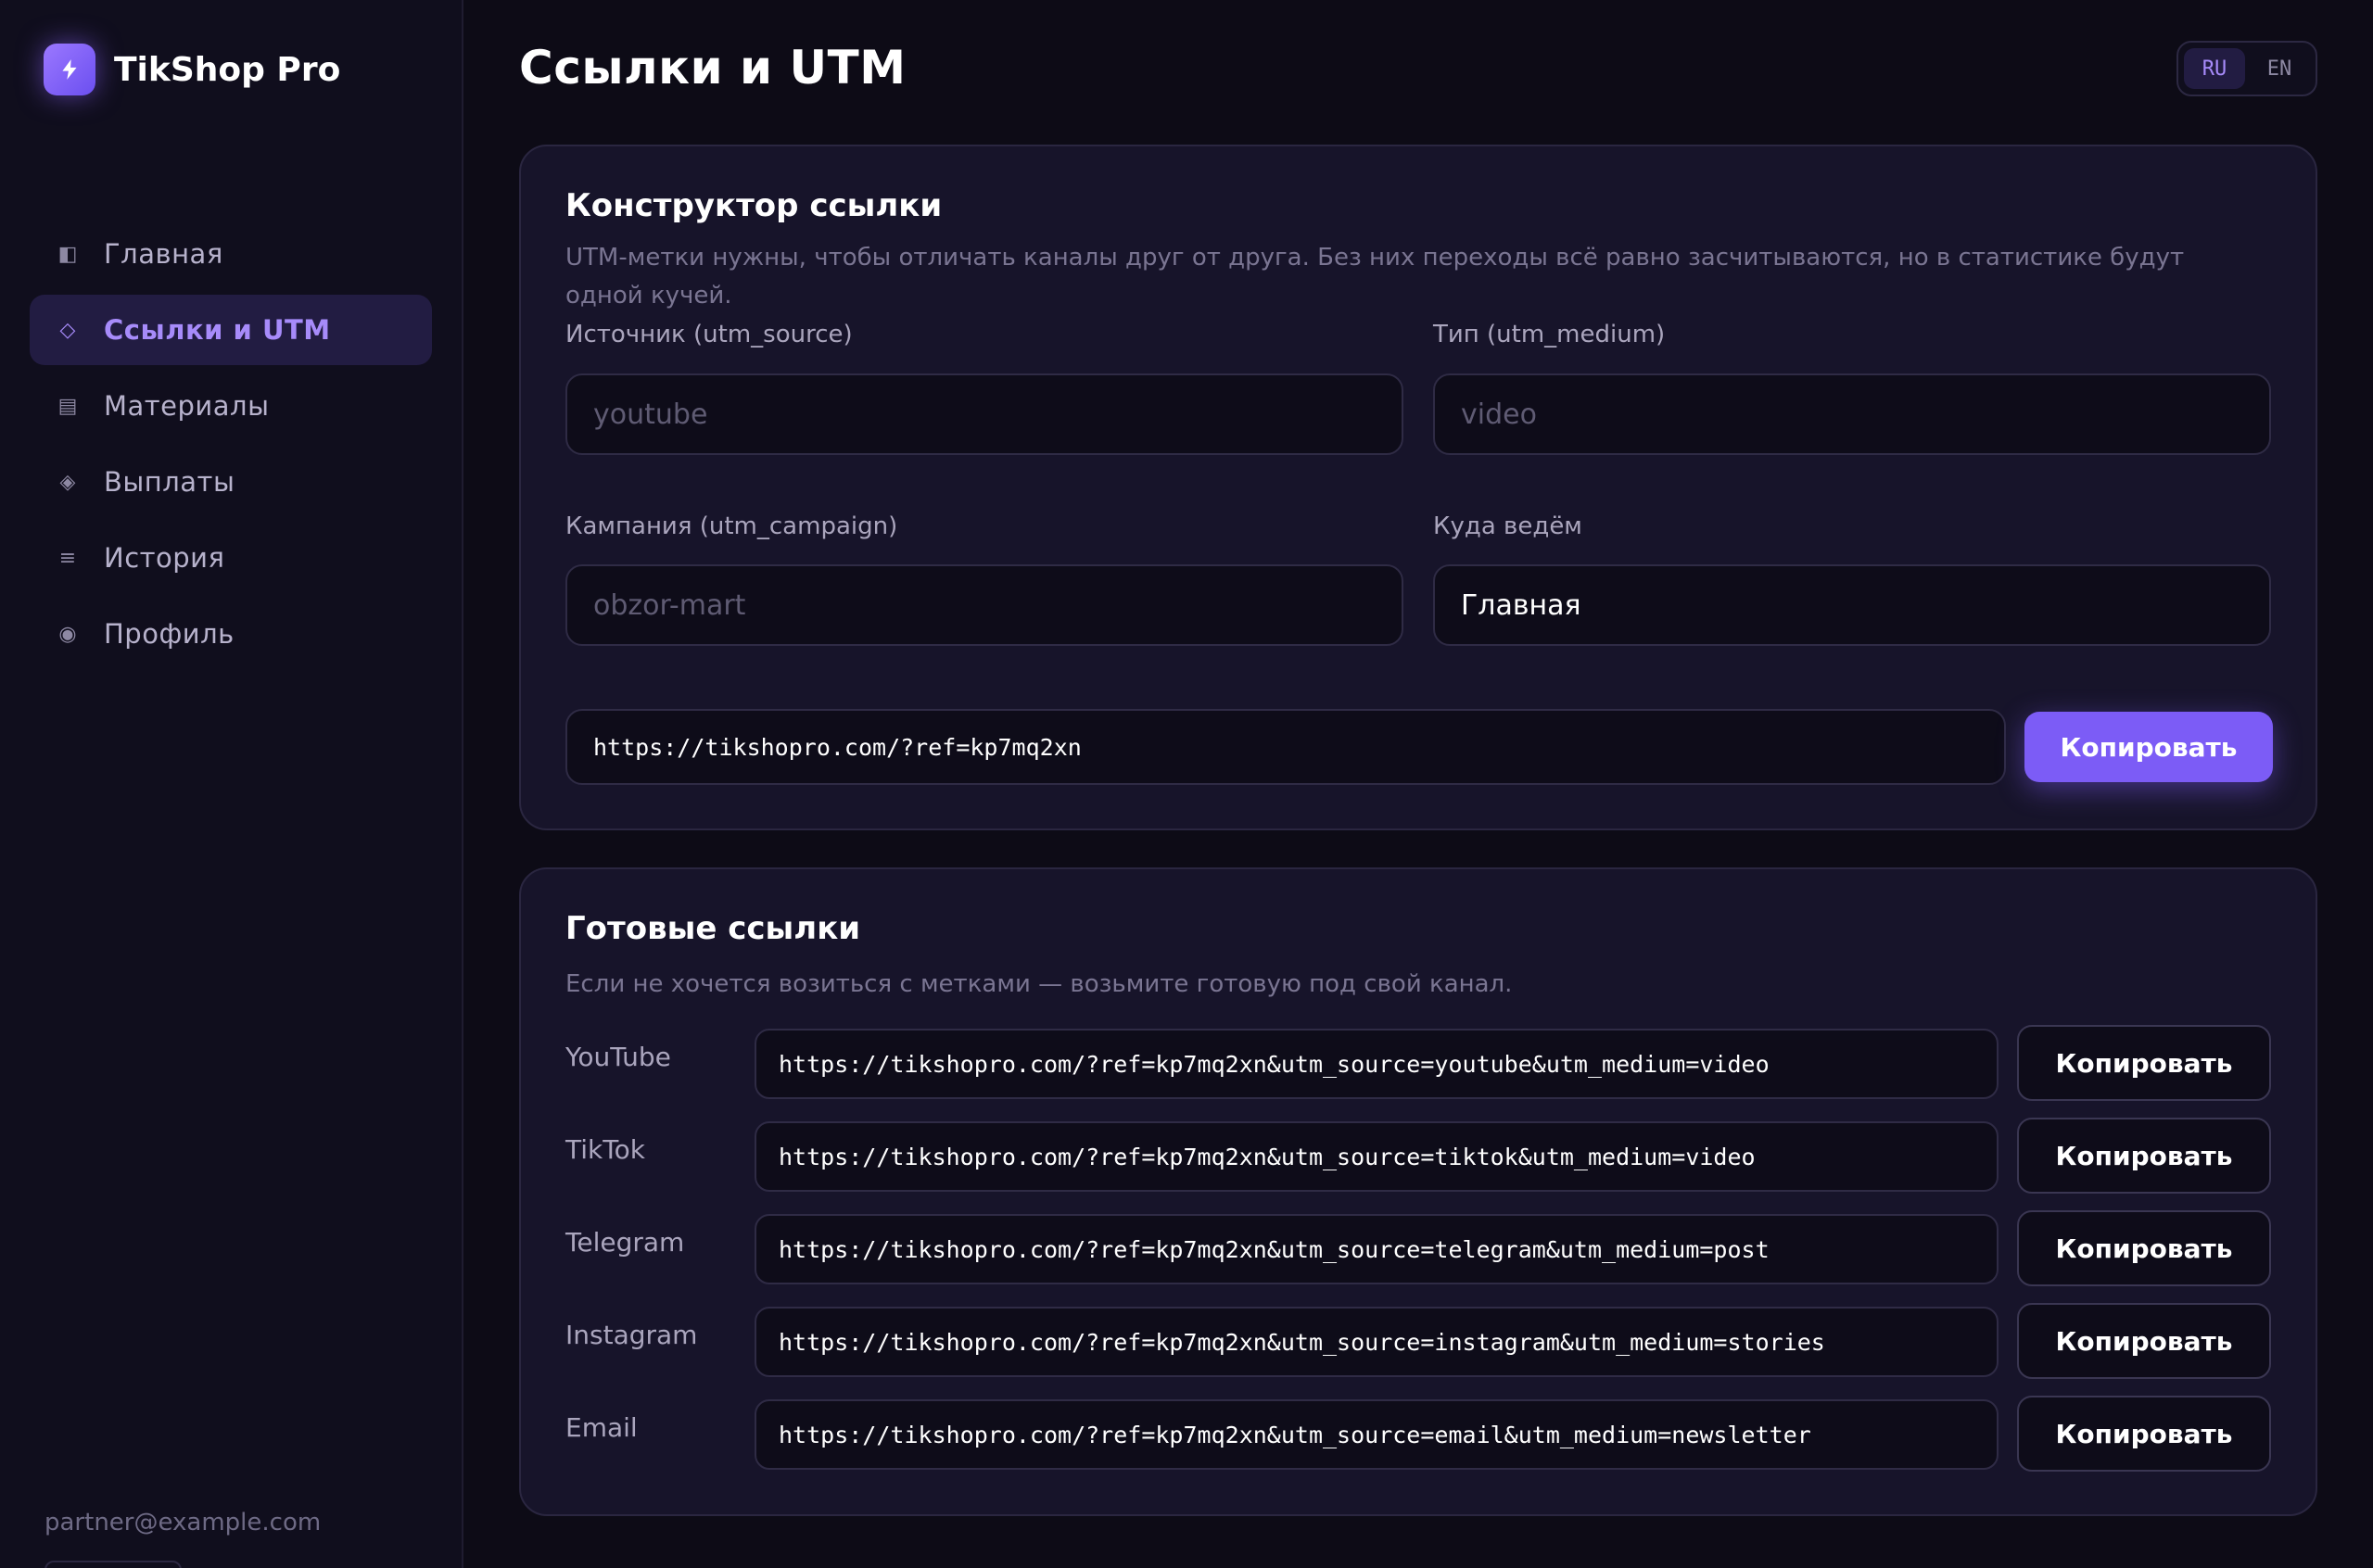 The image size is (2373, 1568). I want to click on payouts-icon: ◈, so click(67, 482).